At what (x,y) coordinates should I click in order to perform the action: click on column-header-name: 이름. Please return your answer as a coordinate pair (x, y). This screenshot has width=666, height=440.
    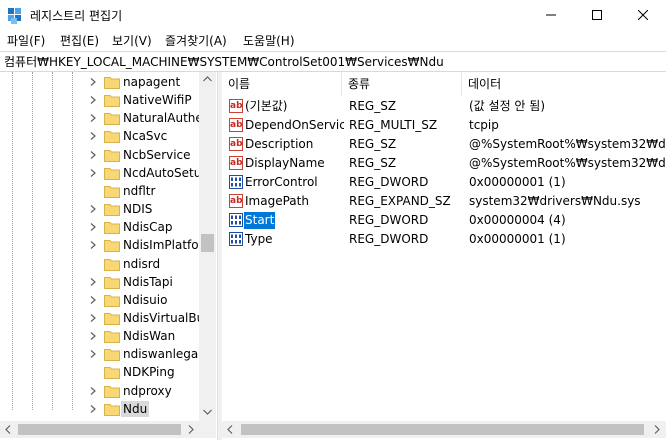
    Looking at the image, I should click on (282, 84).